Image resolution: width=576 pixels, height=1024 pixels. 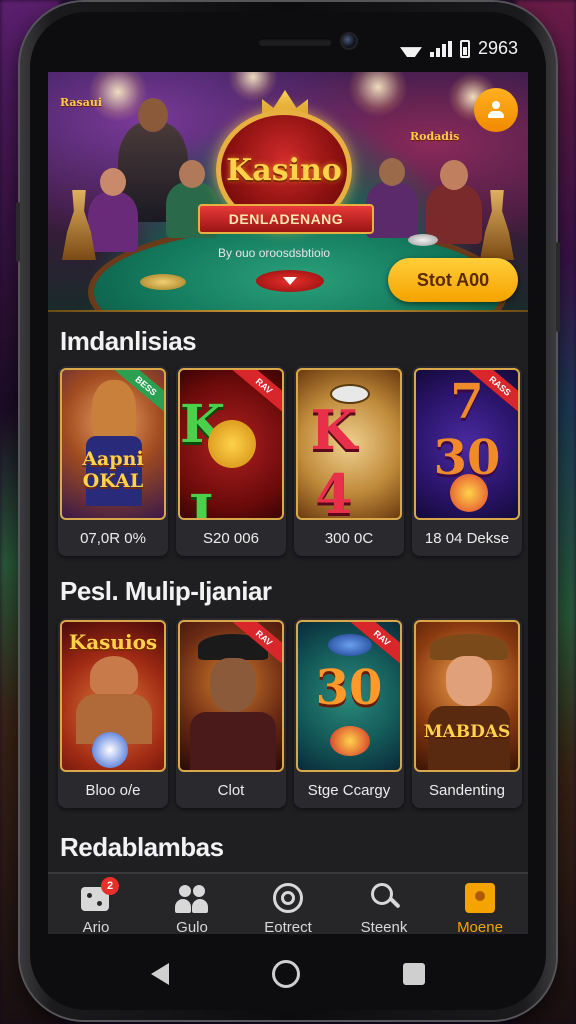 I want to click on game-art-title: 30, so click(x=349, y=688).